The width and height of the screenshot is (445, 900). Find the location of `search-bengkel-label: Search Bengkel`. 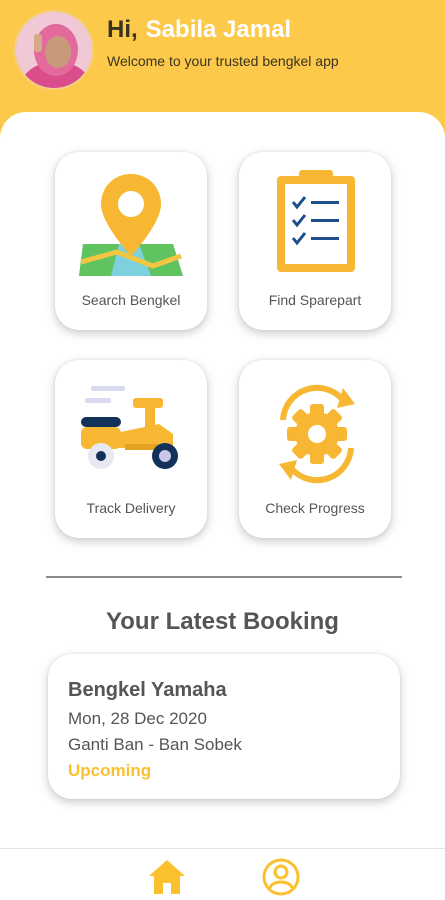

search-bengkel-label: Search Bengkel is located at coordinates (131, 300).